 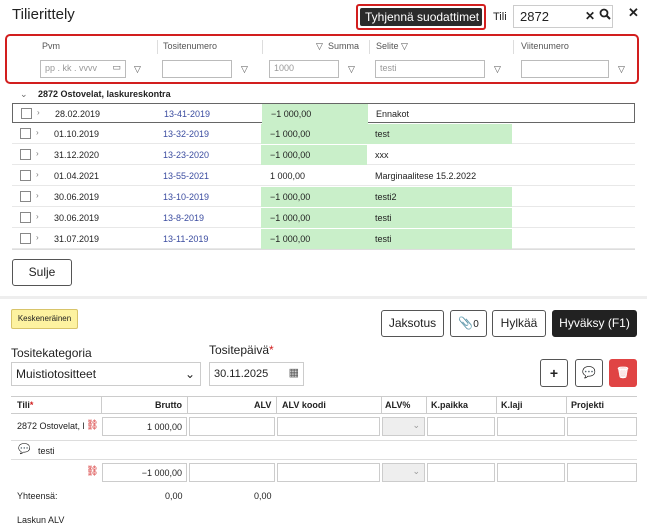 What do you see at coordinates (197, 69) in the screenshot?
I see `tositenumero-filter-input` at bounding box center [197, 69].